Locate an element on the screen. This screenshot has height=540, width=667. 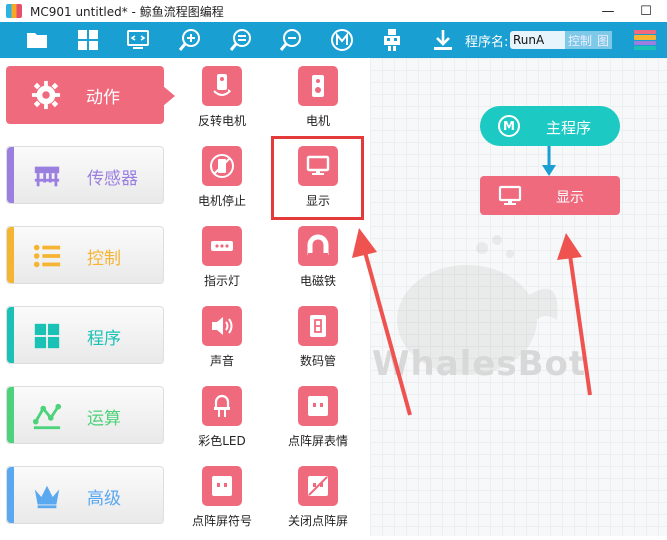
block-motor-stop: 电机停止 is located at coordinates (222, 180).